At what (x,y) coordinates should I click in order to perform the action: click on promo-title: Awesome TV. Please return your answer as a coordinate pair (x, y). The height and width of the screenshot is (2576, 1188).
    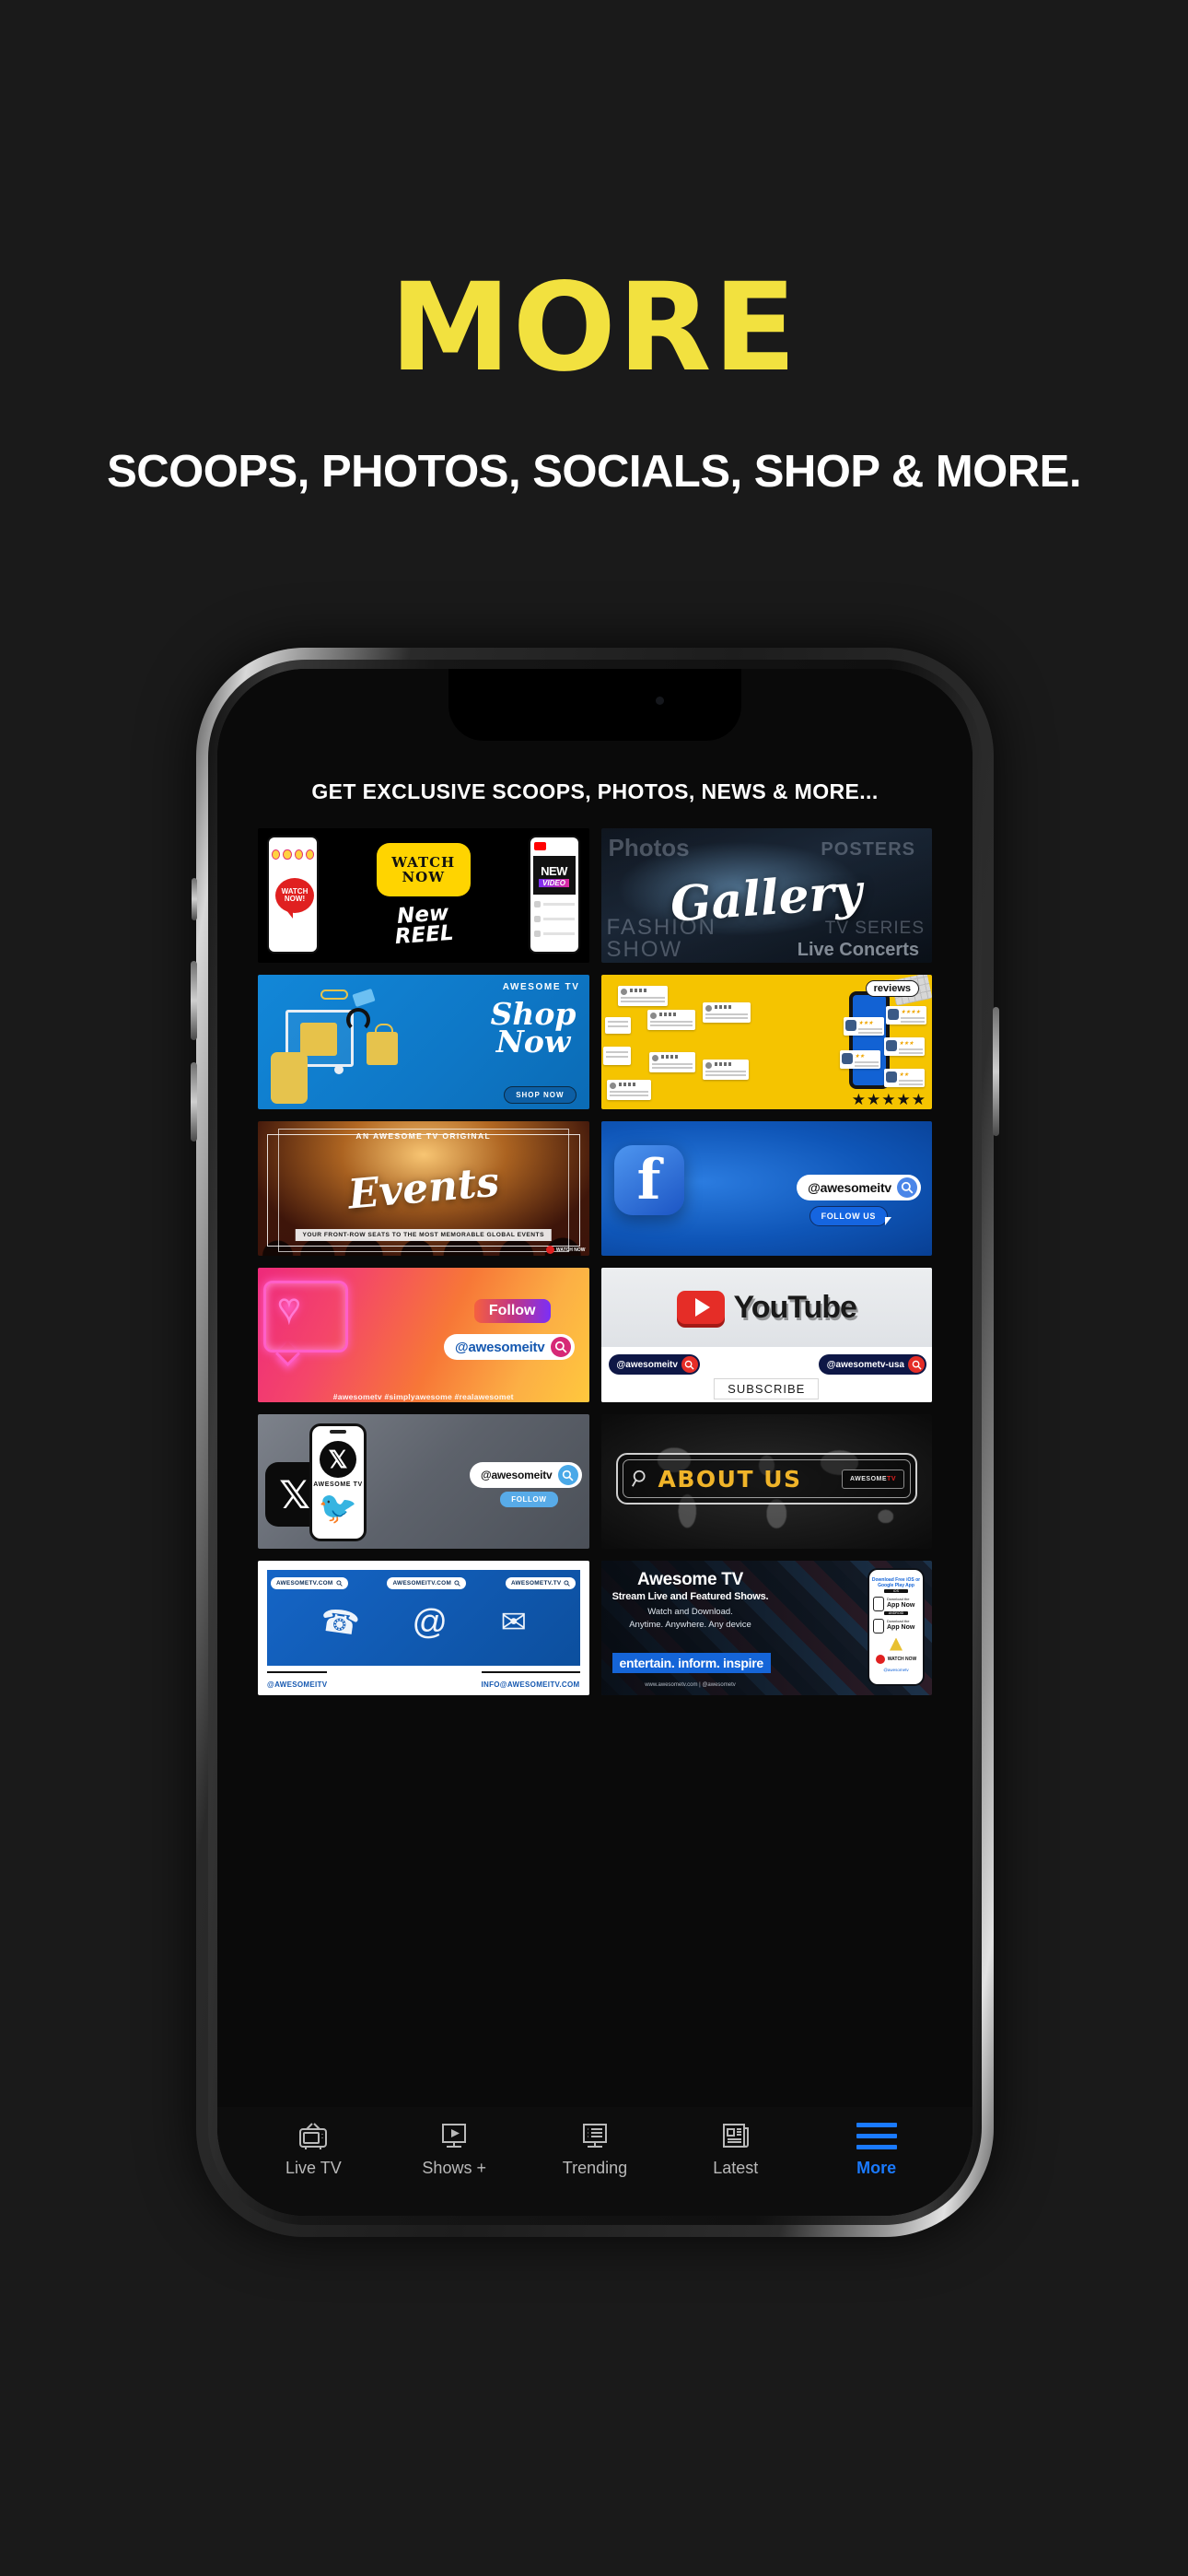
    Looking at the image, I should click on (690, 1579).